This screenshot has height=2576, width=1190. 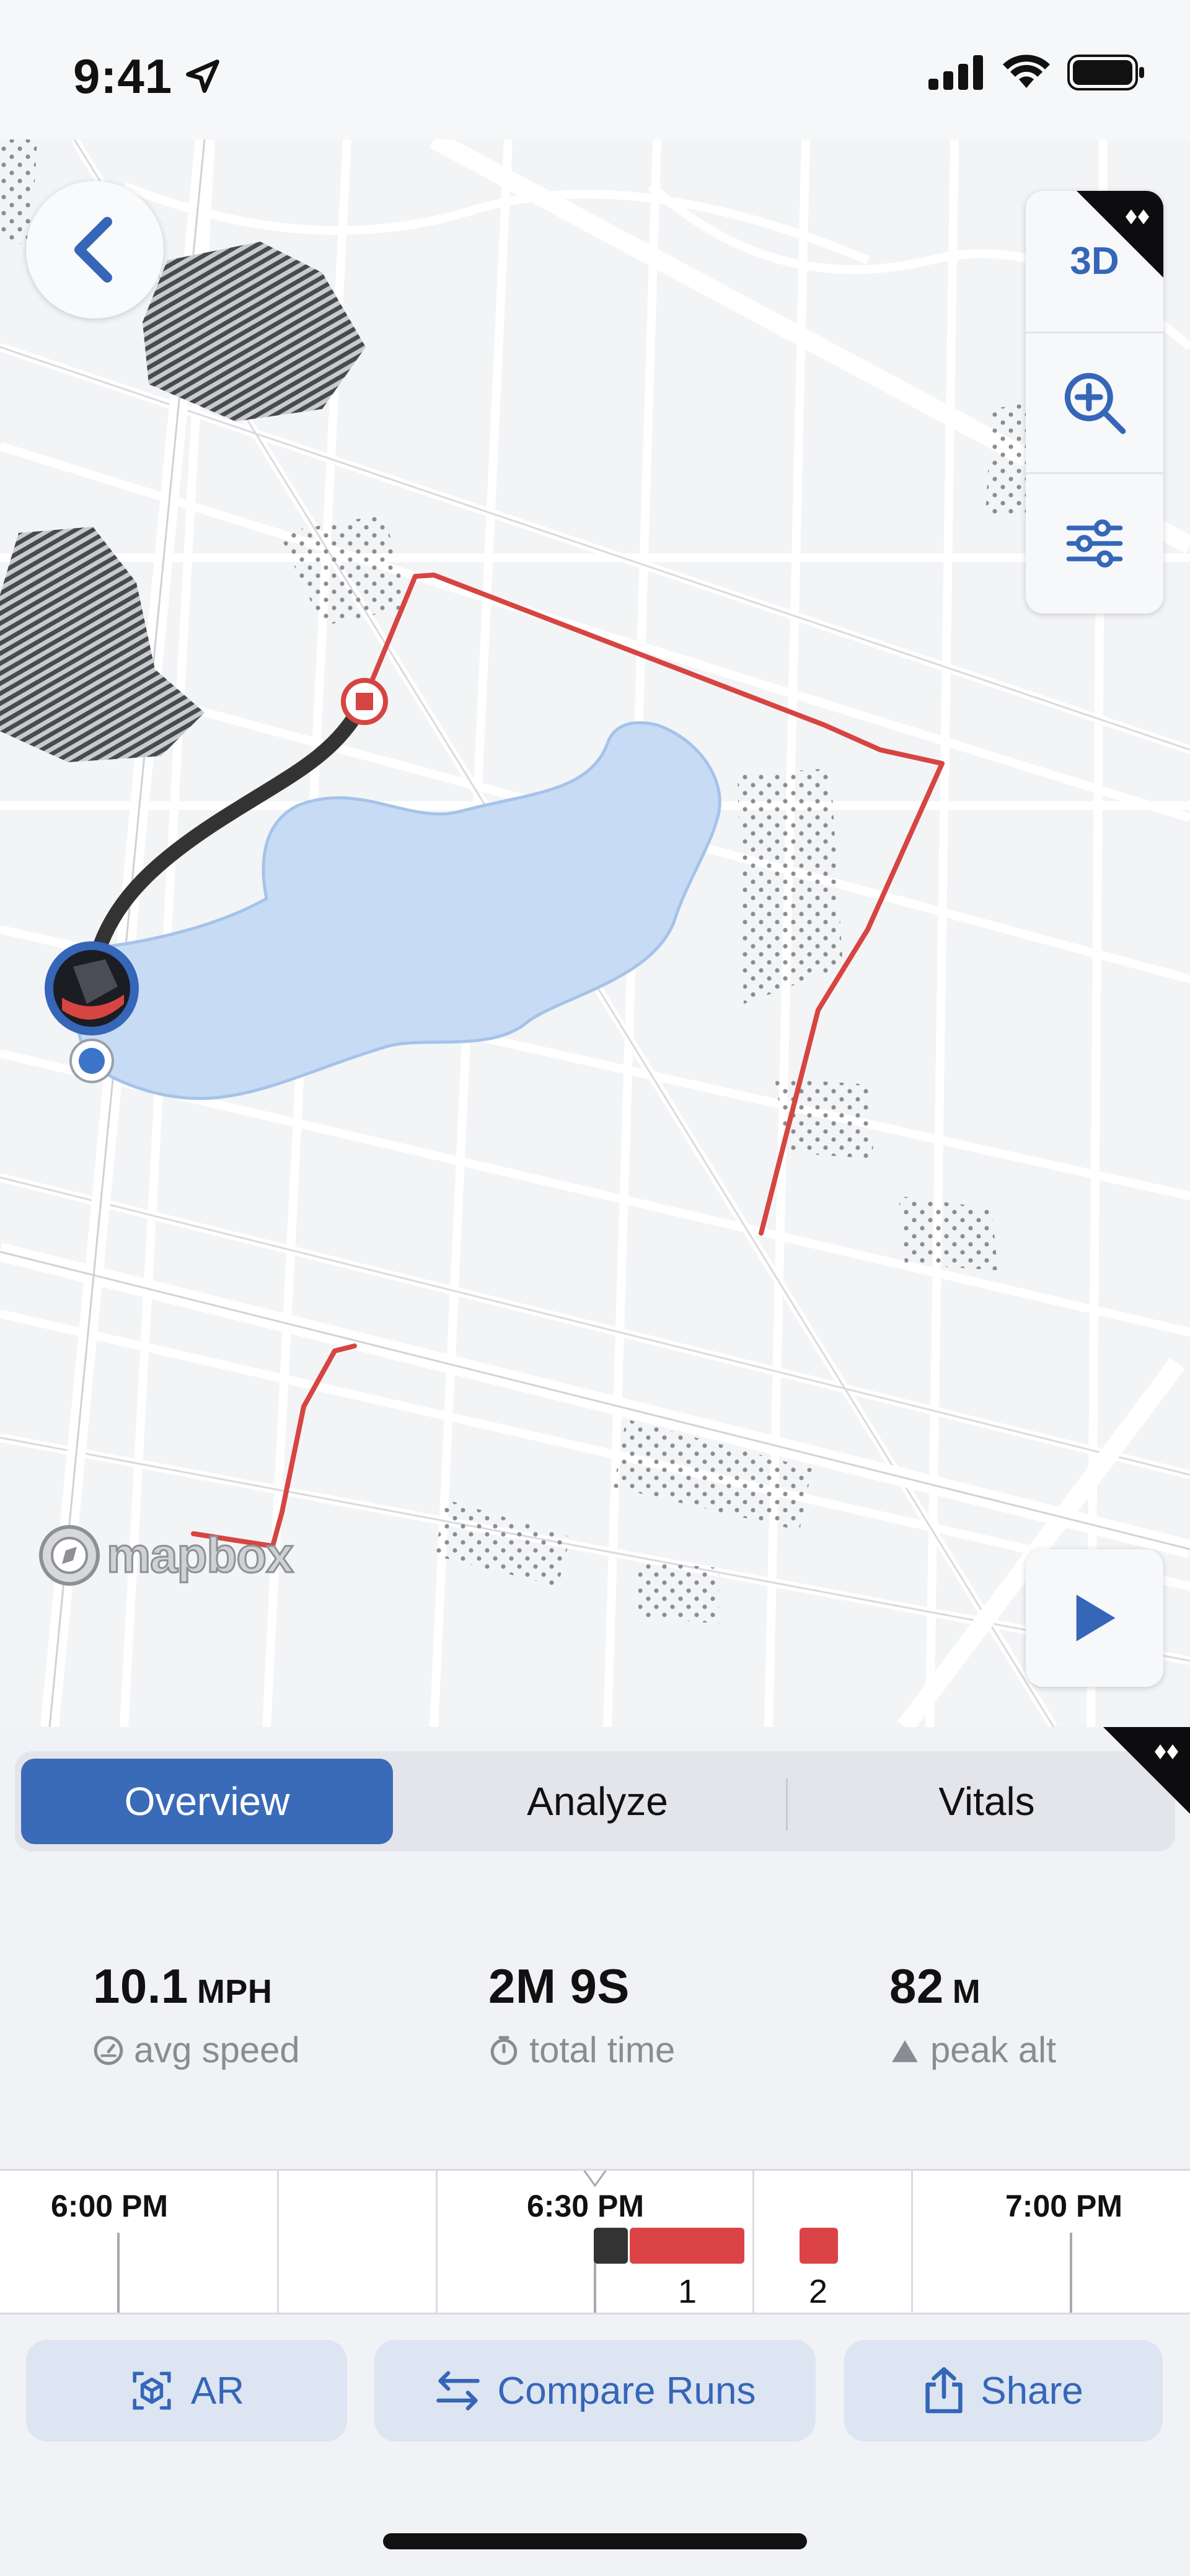 I want to click on cellular-signal-icon, so click(x=955, y=72).